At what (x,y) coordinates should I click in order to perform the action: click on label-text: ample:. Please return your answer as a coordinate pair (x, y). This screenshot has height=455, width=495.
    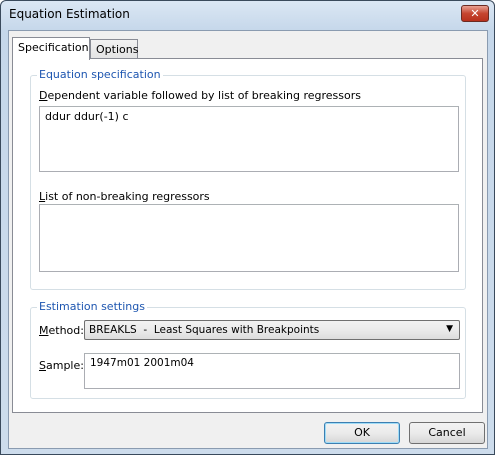
    Looking at the image, I should click on (64, 365).